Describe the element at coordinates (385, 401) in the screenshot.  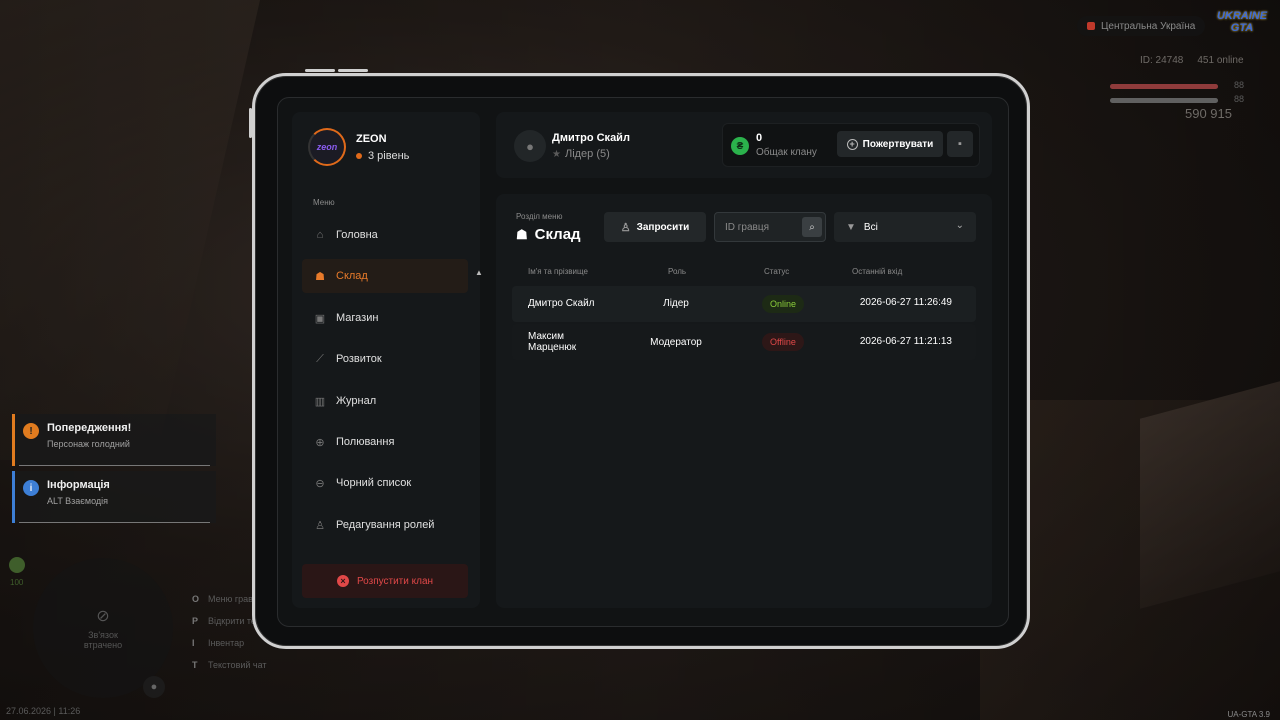
I see `sidebar-item-journal: ▥ Журнал` at that location.